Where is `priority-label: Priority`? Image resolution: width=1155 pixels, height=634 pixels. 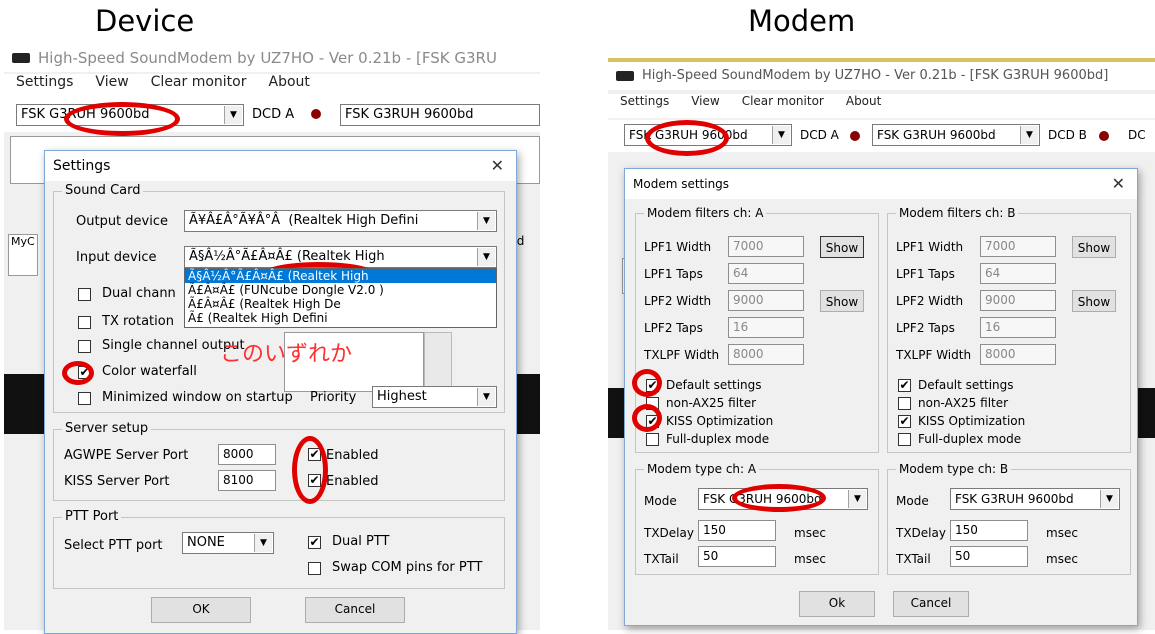 priority-label: Priority is located at coordinates (333, 397).